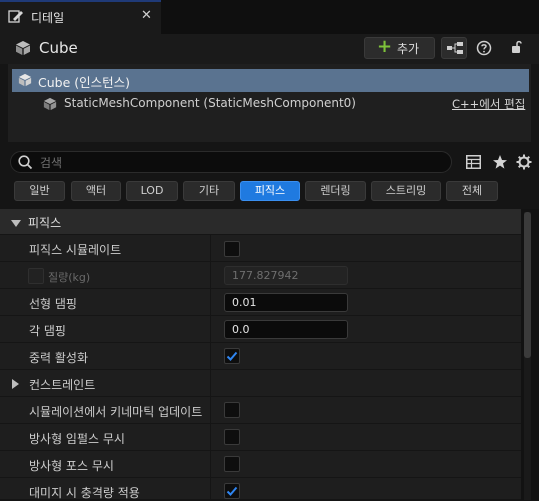  I want to click on gear-icon, so click(524, 163).